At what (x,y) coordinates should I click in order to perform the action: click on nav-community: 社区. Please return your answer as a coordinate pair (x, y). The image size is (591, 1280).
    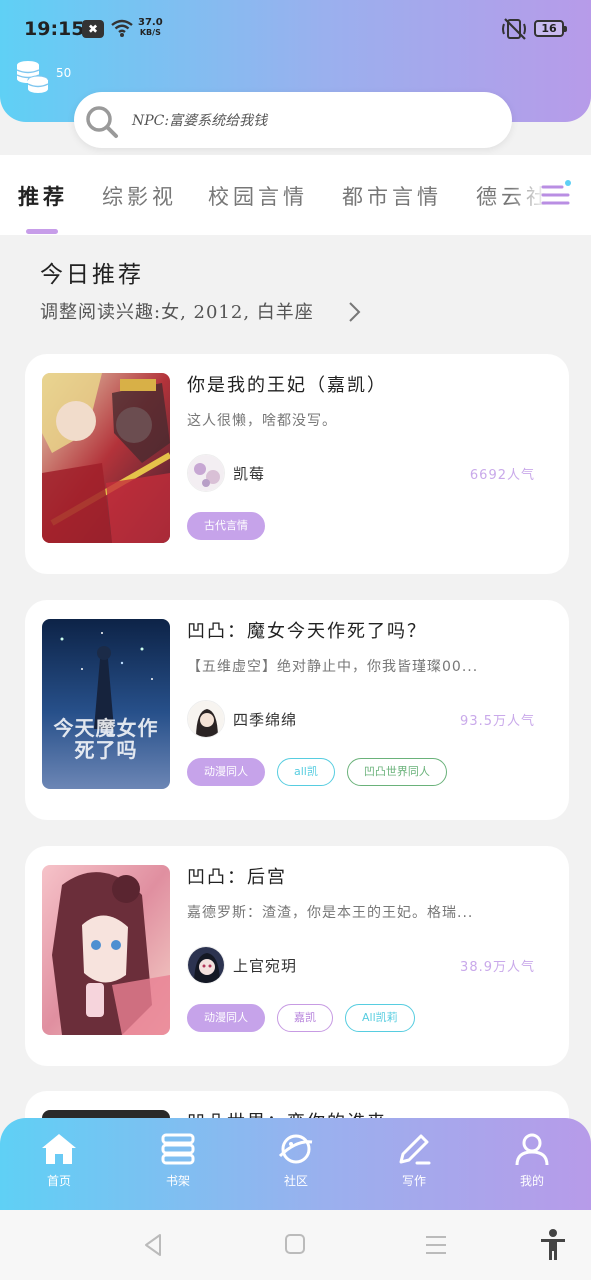
    Looking at the image, I should click on (296, 1160).